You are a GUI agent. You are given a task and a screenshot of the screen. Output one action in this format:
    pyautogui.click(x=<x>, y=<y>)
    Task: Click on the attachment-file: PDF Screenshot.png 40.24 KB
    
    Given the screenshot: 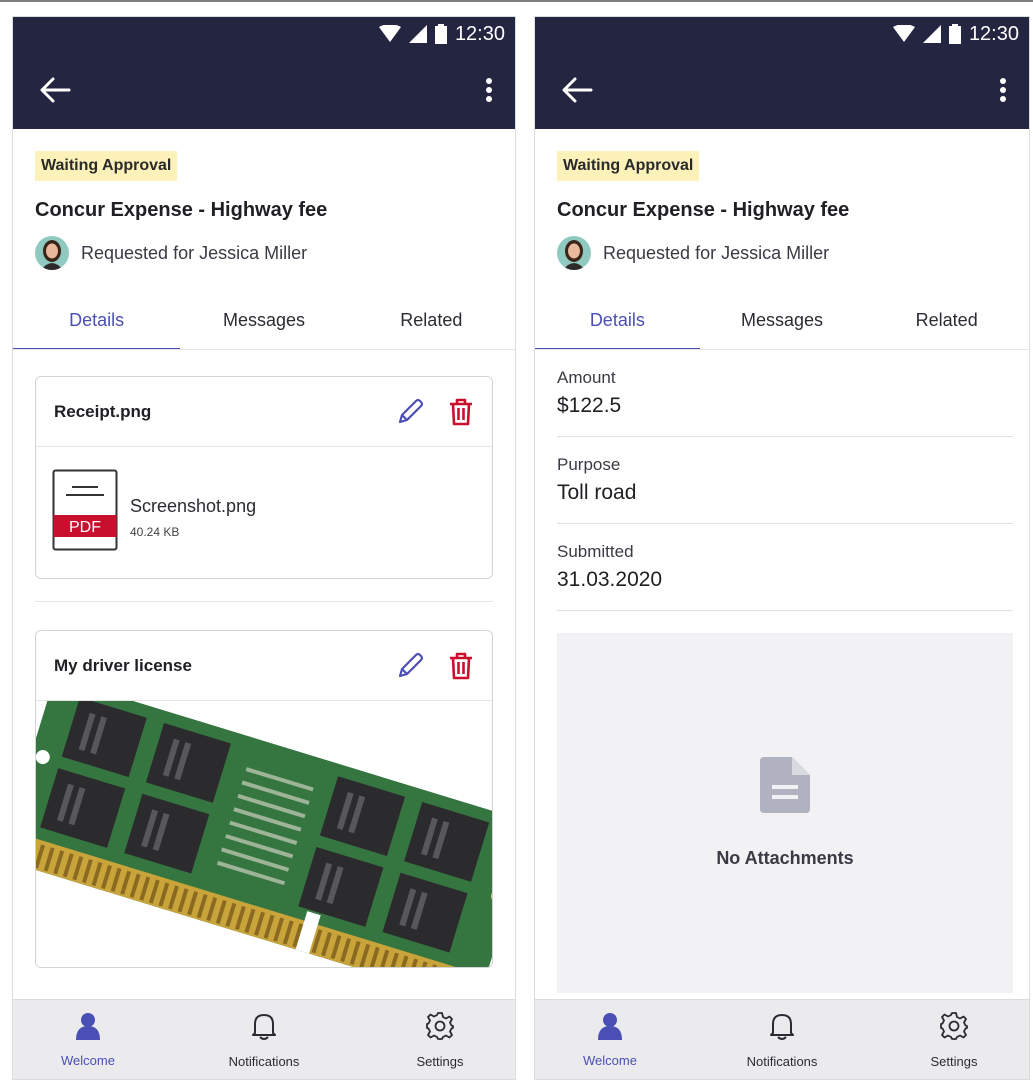 What is the action you would take?
    pyautogui.click(x=264, y=512)
    